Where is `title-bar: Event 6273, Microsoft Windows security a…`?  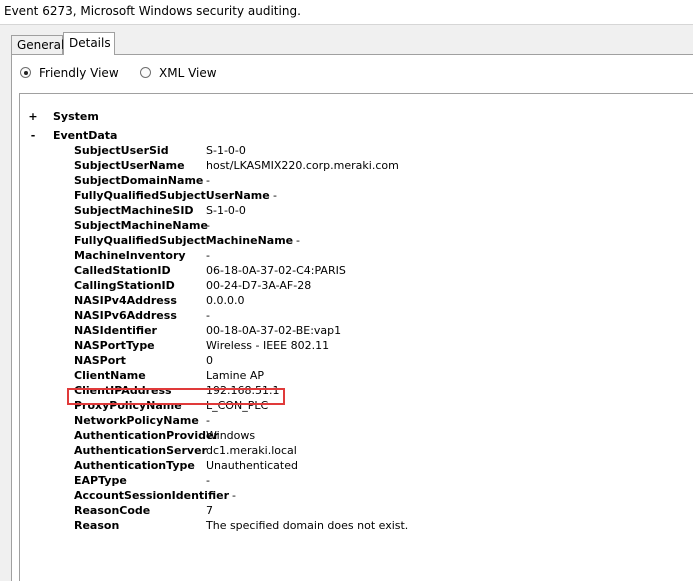 title-bar: Event 6273, Microsoft Windows security a… is located at coordinates (346, 12).